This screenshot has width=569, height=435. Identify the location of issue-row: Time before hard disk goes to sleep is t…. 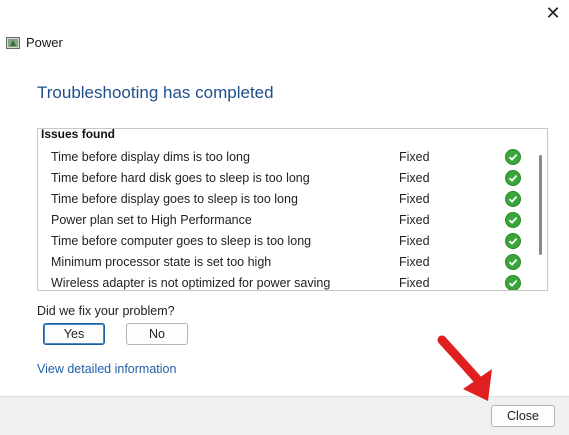
(283, 180).